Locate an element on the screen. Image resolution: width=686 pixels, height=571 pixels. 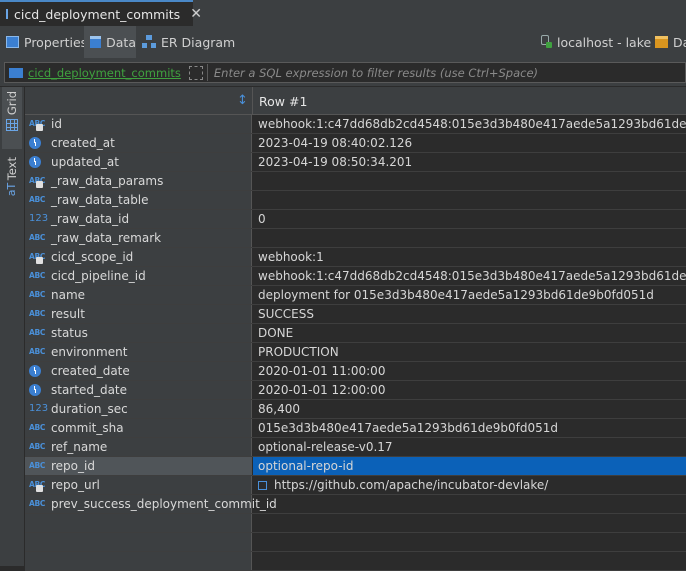
column-name-cell: ABC name is located at coordinates (138, 295).